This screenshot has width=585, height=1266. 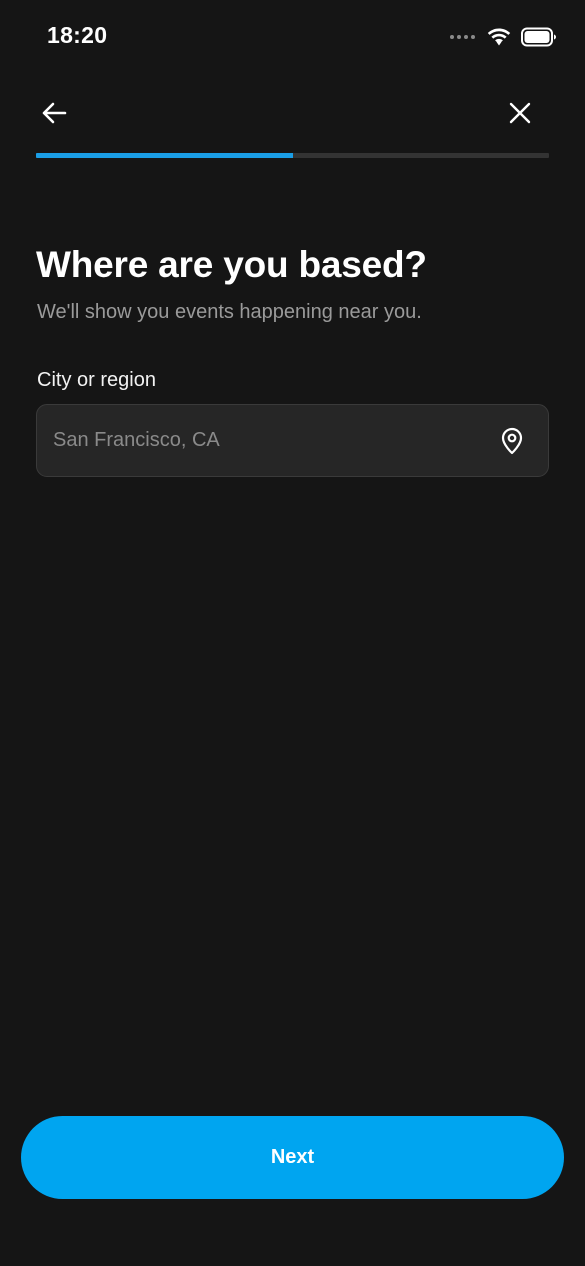 I want to click on wifi-icon, so click(x=499, y=37).